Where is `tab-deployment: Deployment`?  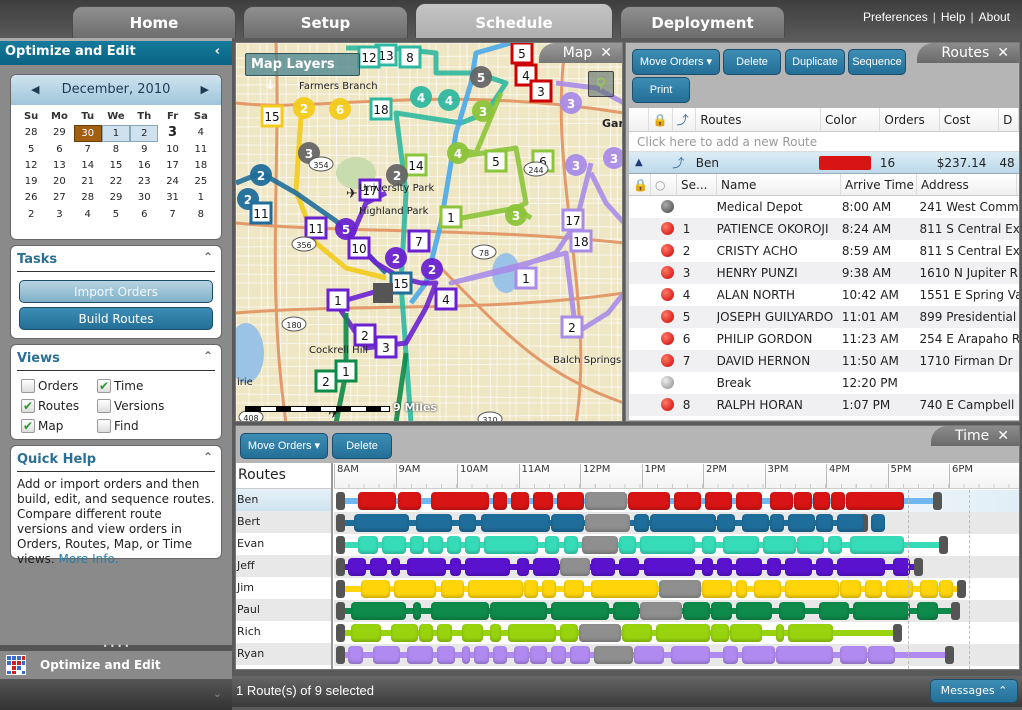 tab-deployment: Deployment is located at coordinates (702, 22).